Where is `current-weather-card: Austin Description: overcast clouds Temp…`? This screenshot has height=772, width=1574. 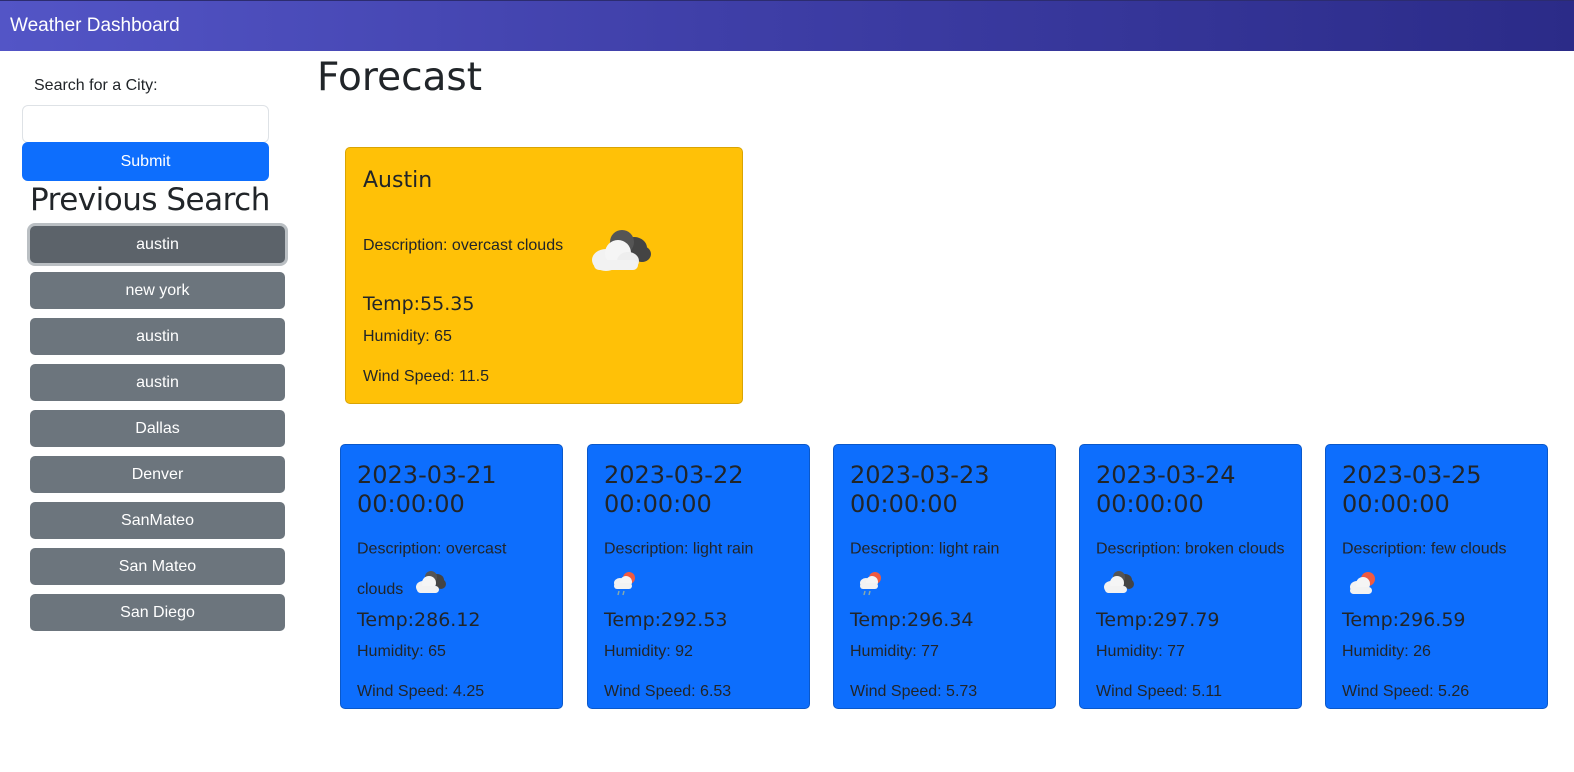
current-weather-card: Austin Description: overcast clouds Temp… is located at coordinates (544, 275).